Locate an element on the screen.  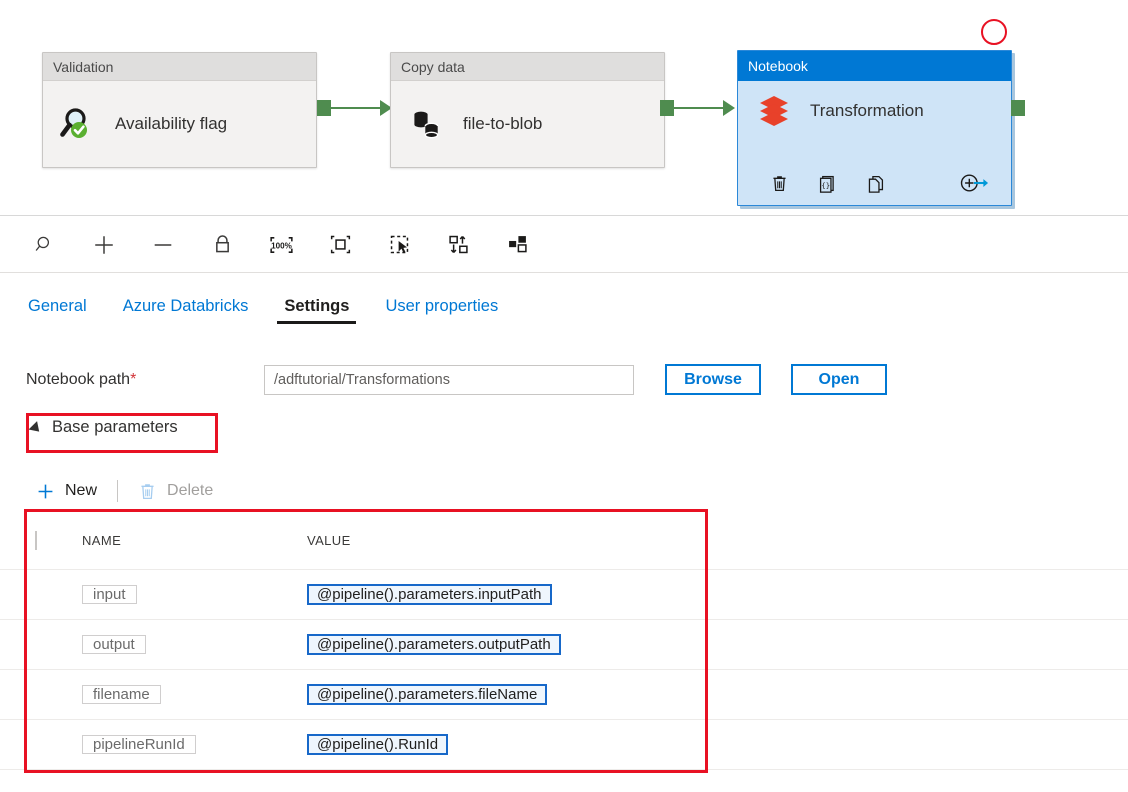
parameter-name-input: input is located at coordinates (109, 594).